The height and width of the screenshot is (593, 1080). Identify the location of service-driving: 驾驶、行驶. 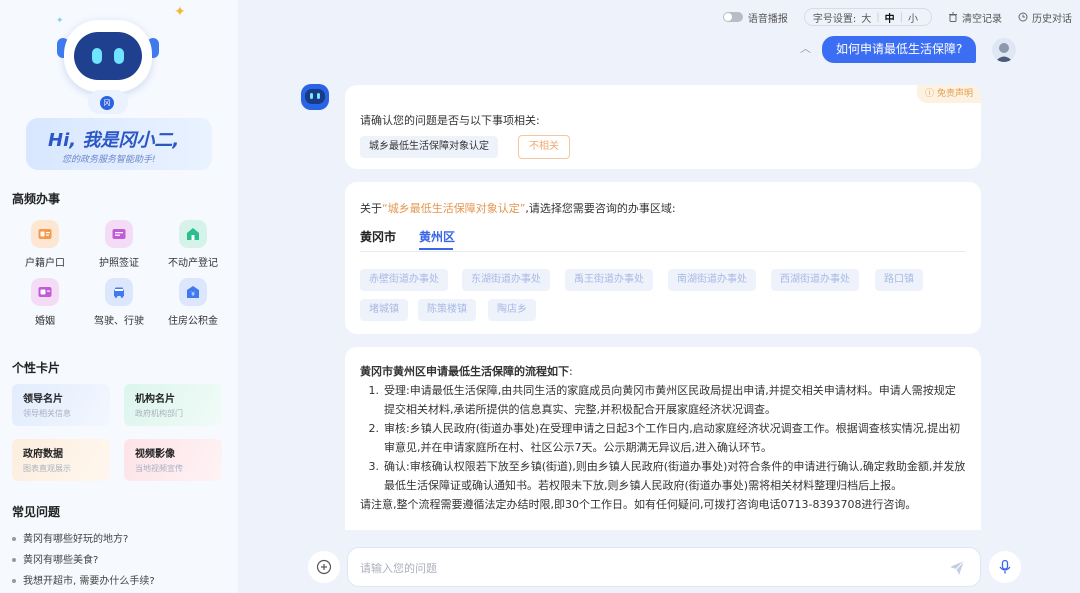
(119, 302).